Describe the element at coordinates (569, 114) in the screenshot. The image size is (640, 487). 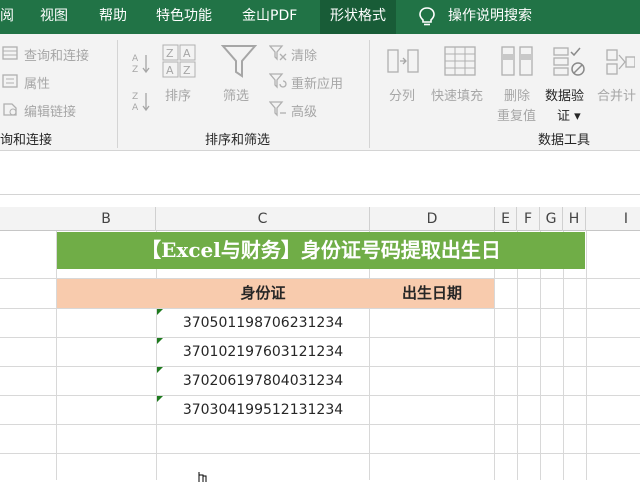
I see `data-validation-dropdown: 证 ▾` at that location.